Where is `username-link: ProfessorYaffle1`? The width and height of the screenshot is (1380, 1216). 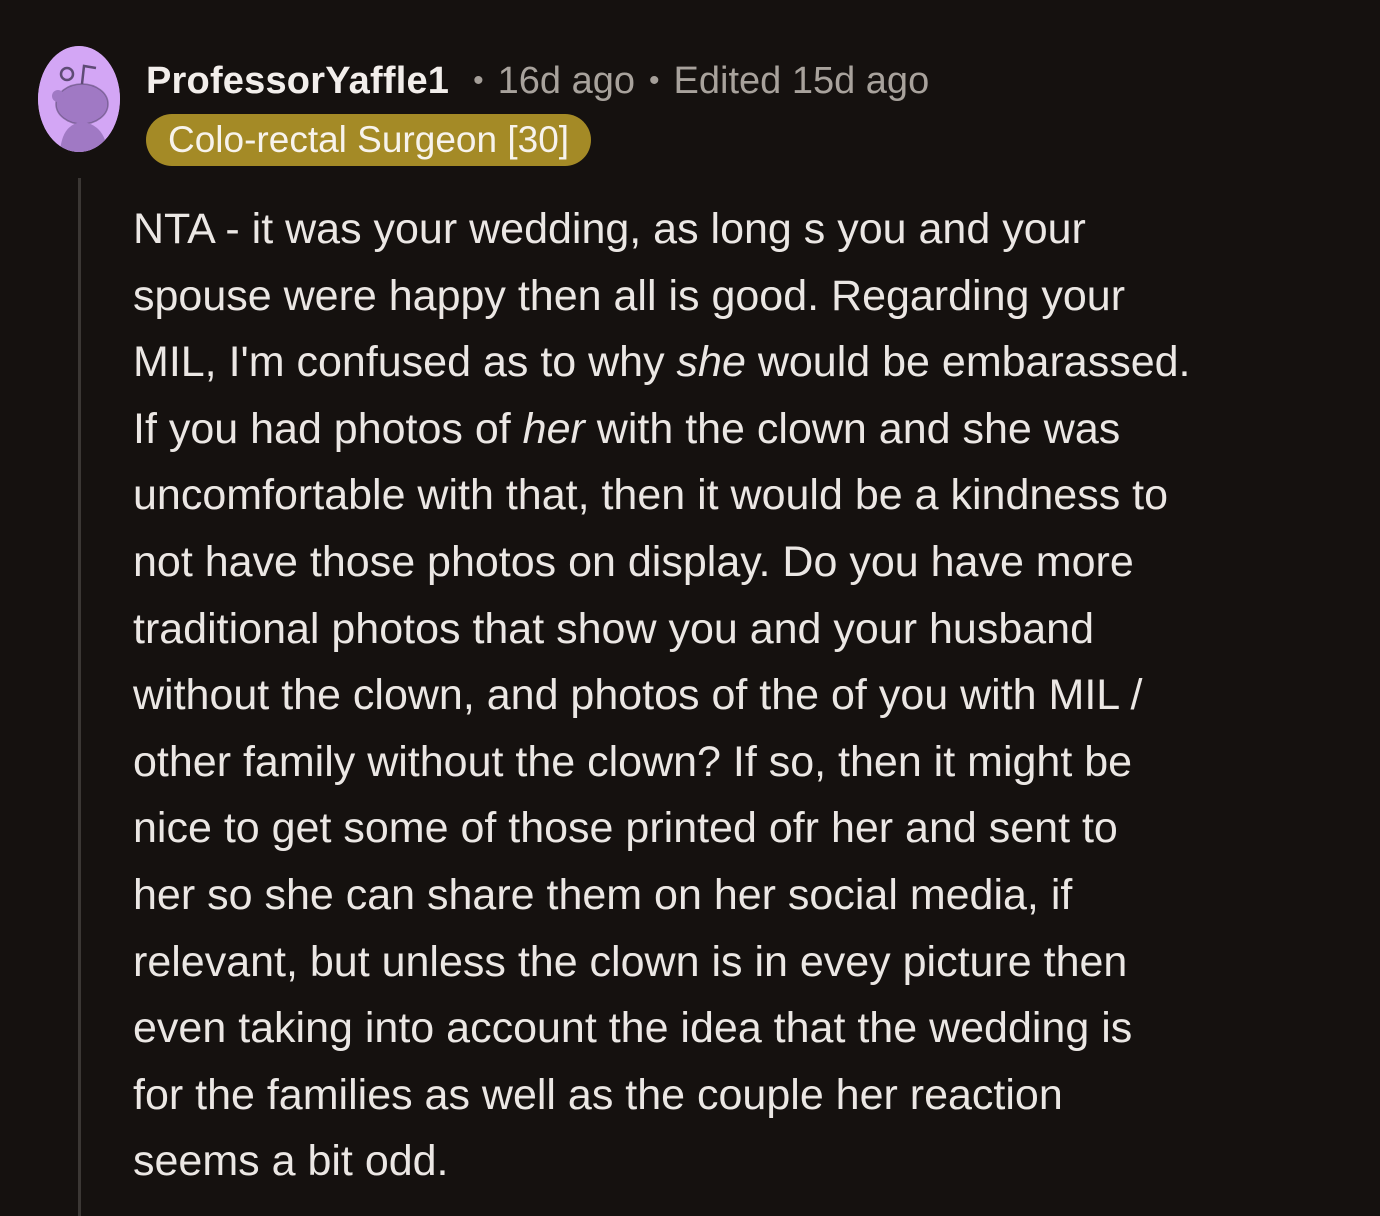 username-link: ProfessorYaffle1 is located at coordinates (297, 81).